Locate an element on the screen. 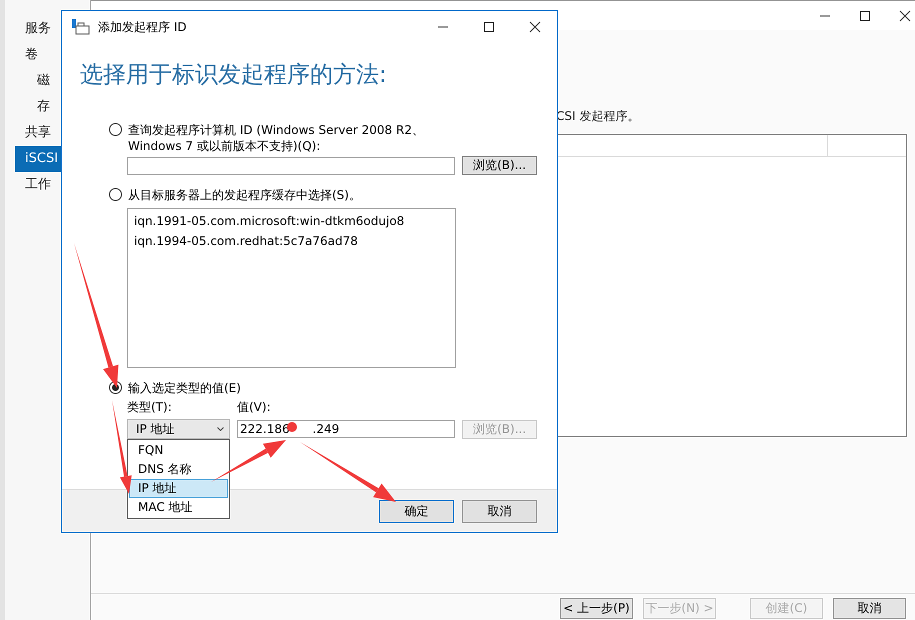 The height and width of the screenshot is (620, 915). dropdown-option: IP 地址 is located at coordinates (178, 488).